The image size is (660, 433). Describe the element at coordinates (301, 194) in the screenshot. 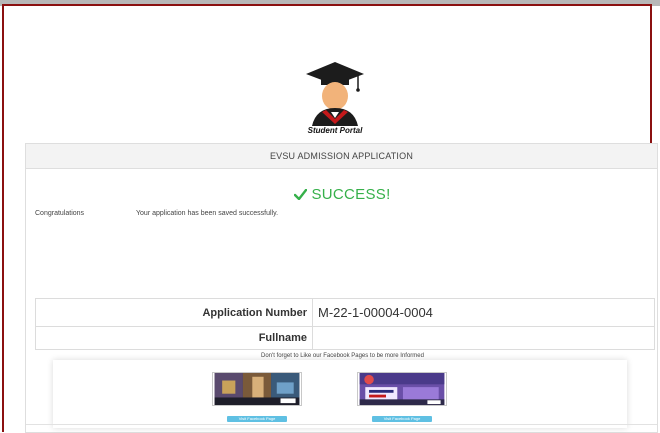

I see `check-icon` at that location.